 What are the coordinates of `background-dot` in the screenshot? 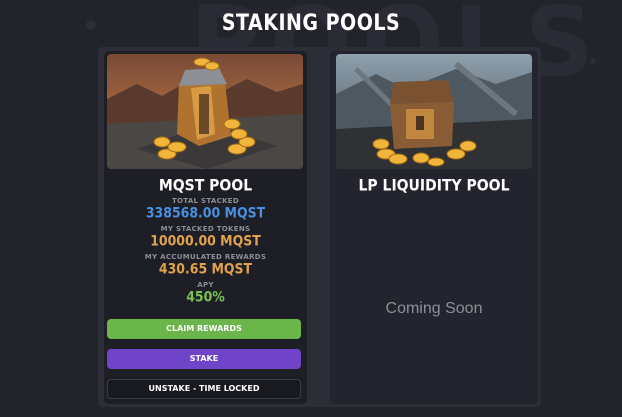 It's located at (593, 61).